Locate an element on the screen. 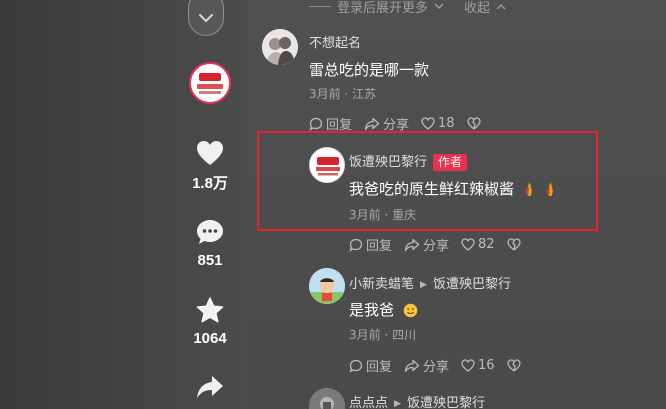 This screenshot has height=409, width=666. favorite-action: 1064 is located at coordinates (210, 322).